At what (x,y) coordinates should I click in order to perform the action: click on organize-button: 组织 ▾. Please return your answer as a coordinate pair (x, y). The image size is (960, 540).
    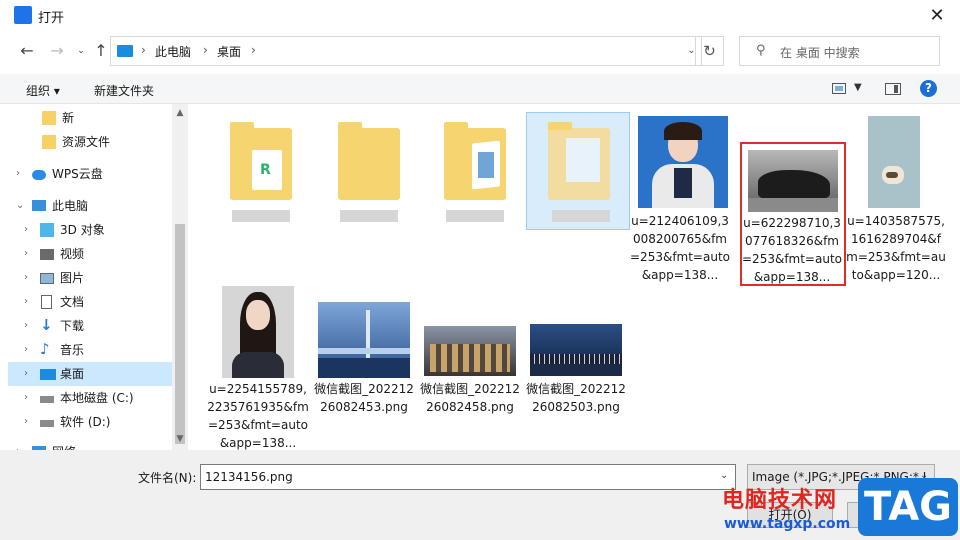
    Looking at the image, I should click on (43, 90).